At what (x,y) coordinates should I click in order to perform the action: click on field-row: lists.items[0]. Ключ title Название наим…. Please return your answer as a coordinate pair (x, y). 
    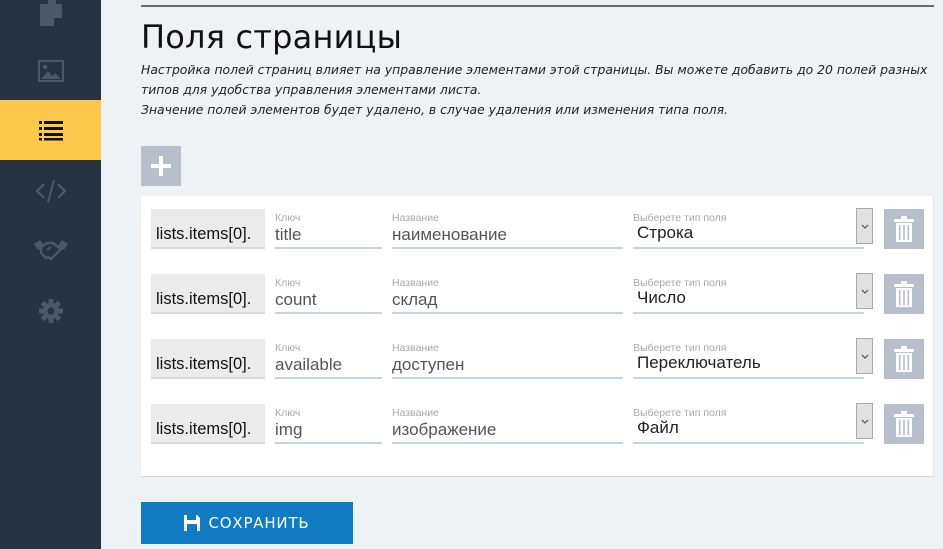
    Looking at the image, I should click on (537, 229).